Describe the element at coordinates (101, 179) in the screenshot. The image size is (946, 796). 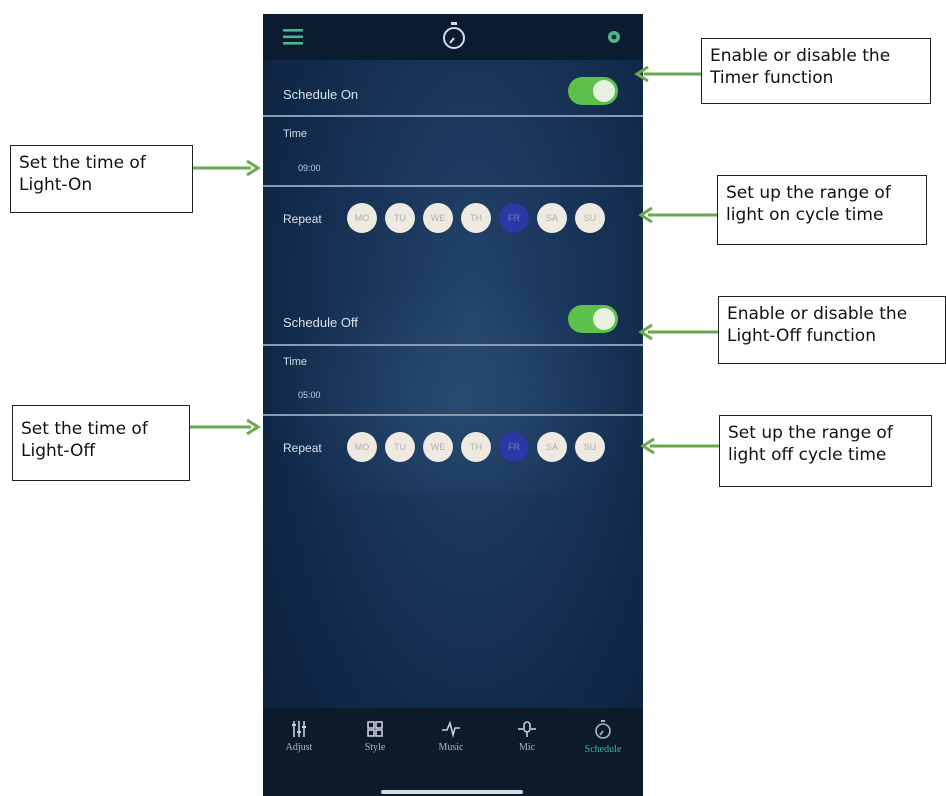
I see `callout-light-on-time: Set the time of Light-On` at that location.